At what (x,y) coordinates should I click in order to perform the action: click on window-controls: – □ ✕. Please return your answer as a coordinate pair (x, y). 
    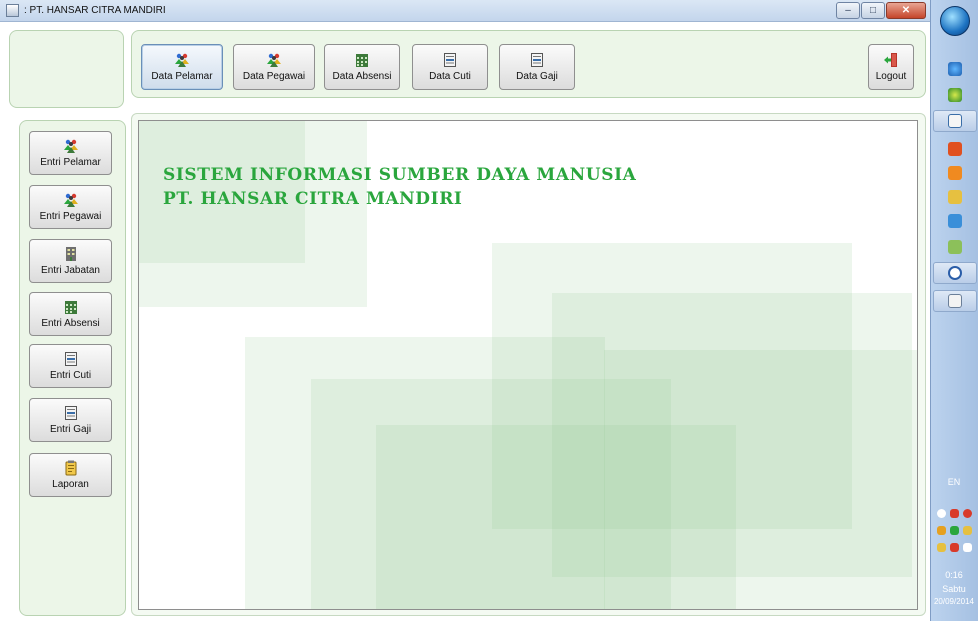
    Looking at the image, I should click on (880, 10).